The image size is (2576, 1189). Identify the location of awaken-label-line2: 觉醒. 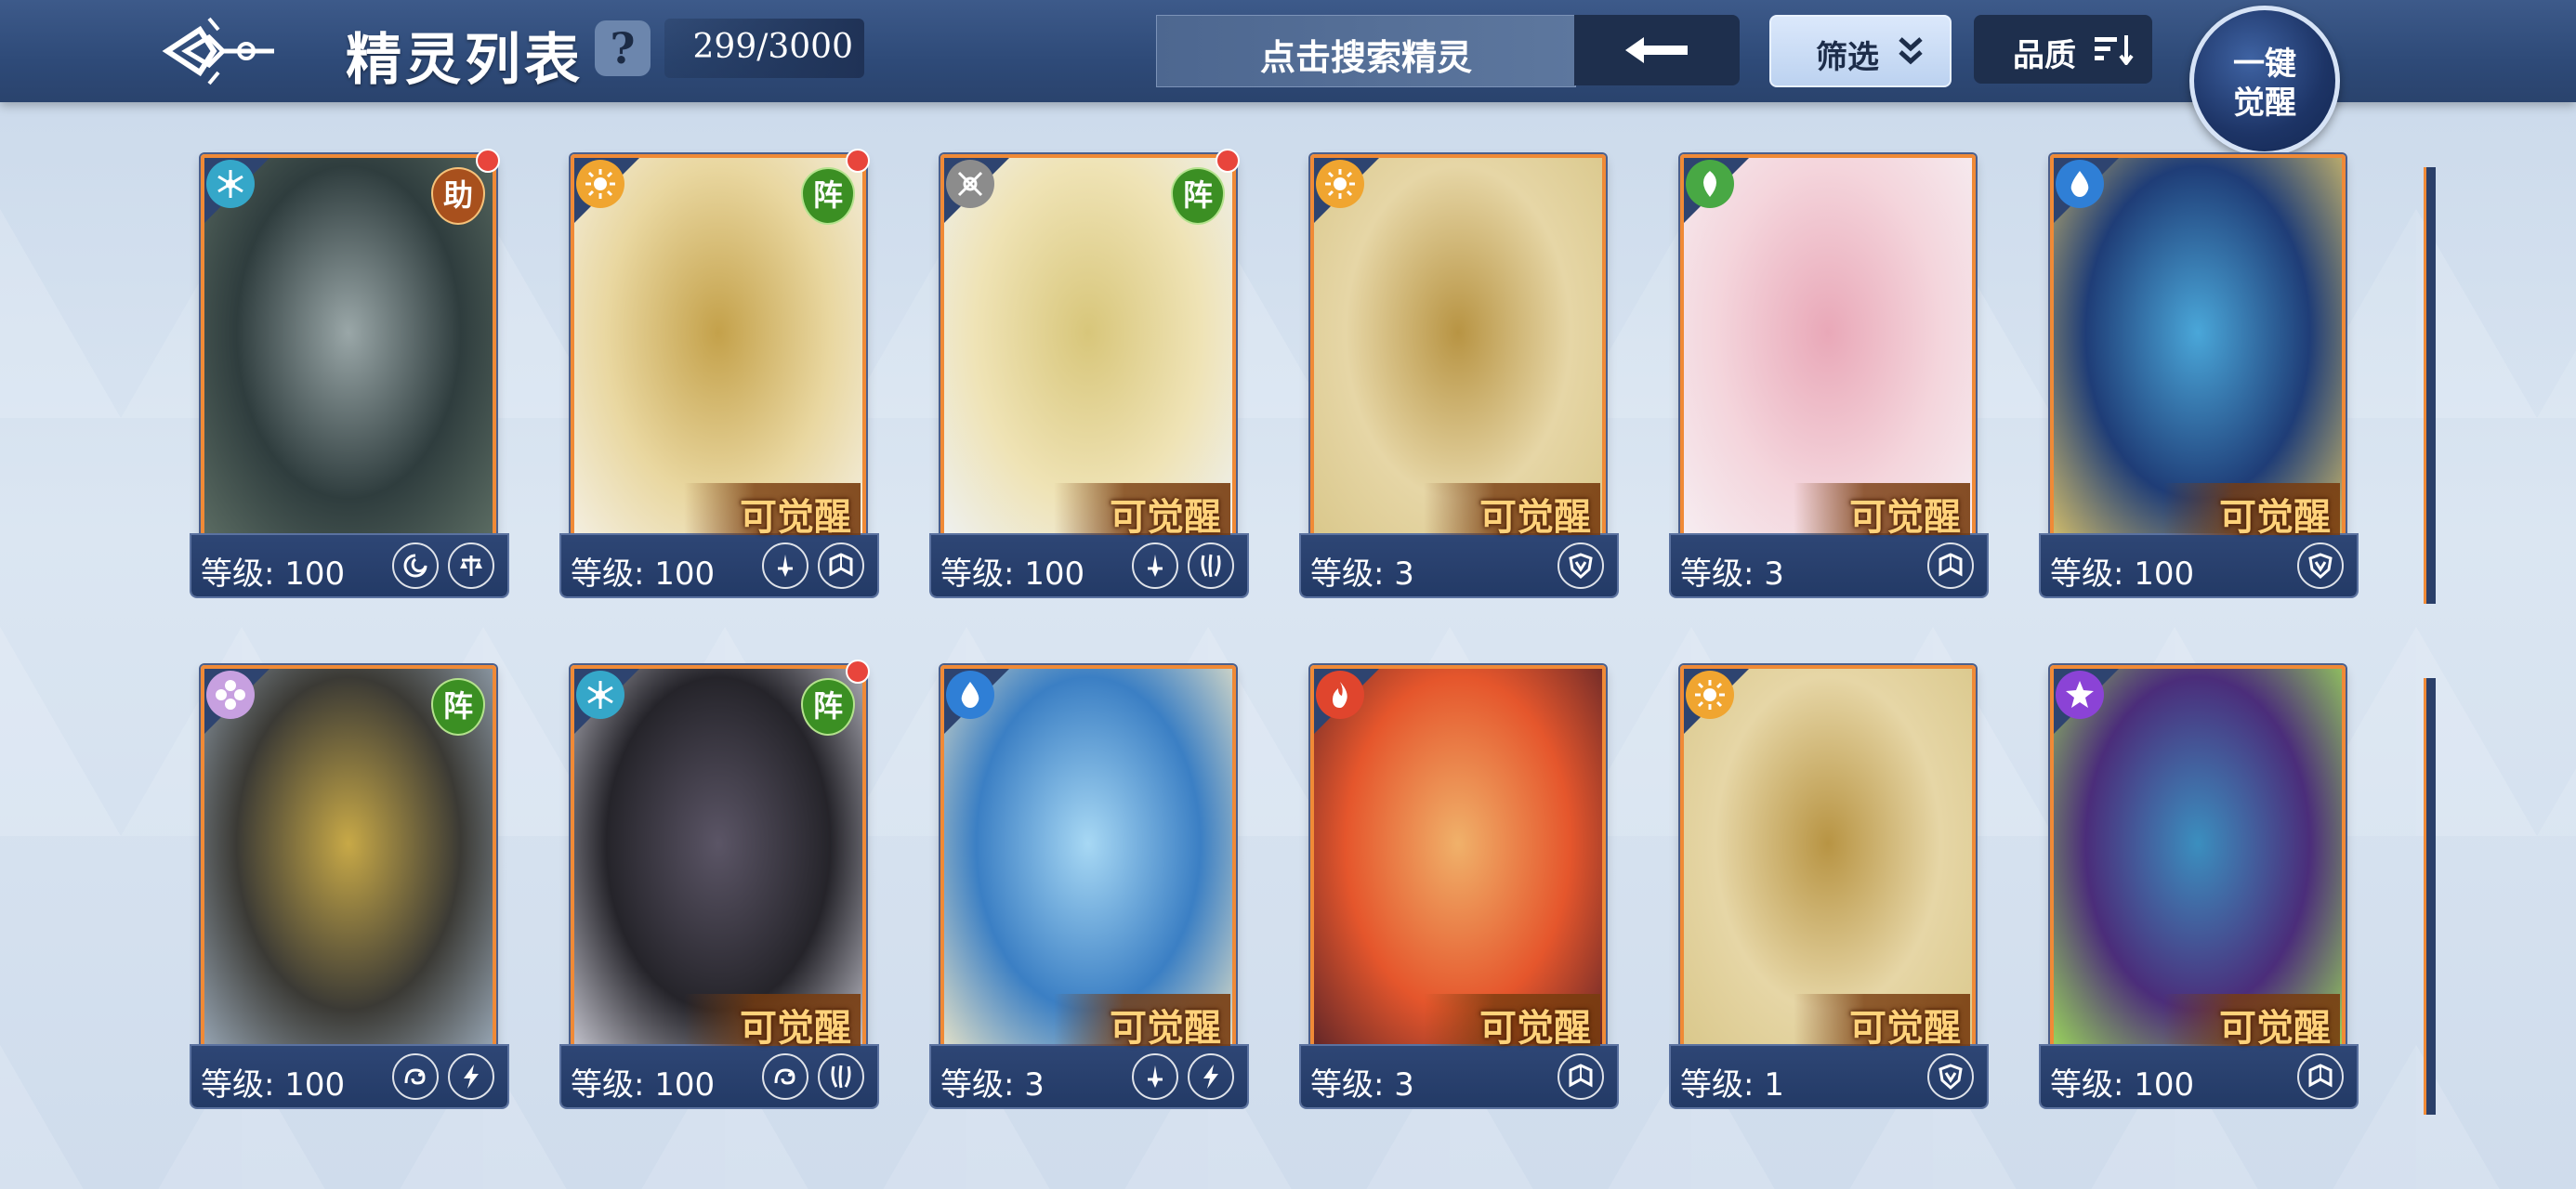
(2264, 104).